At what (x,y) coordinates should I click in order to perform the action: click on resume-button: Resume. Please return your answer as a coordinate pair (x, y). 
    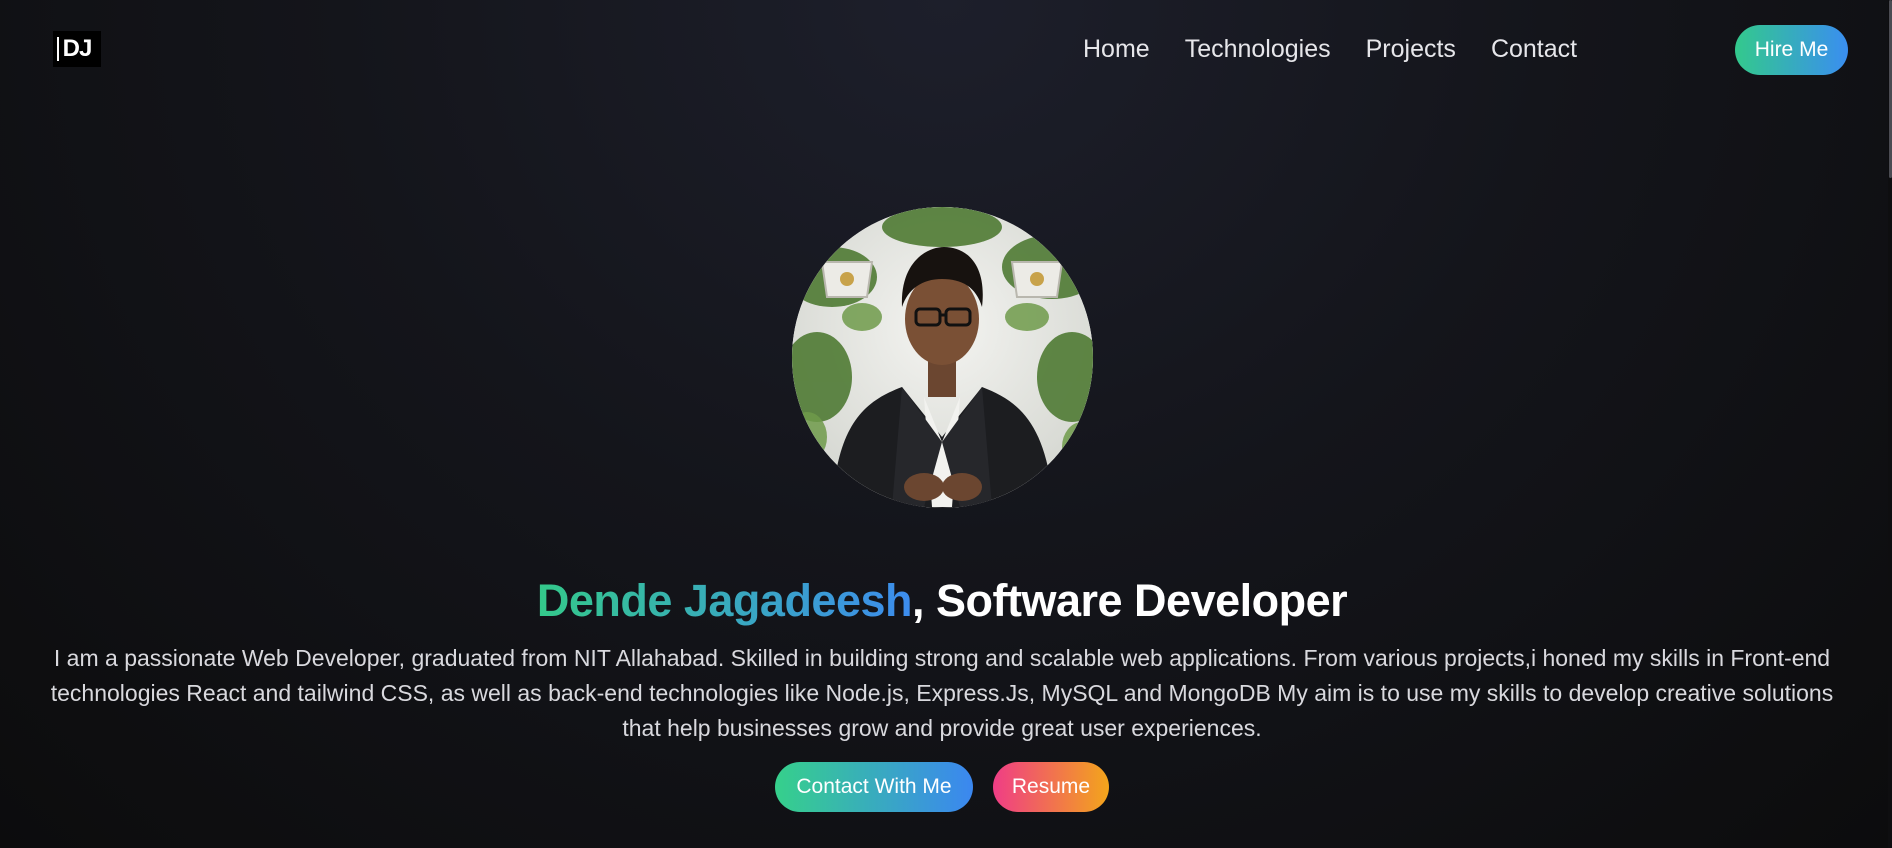
    Looking at the image, I should click on (1051, 787).